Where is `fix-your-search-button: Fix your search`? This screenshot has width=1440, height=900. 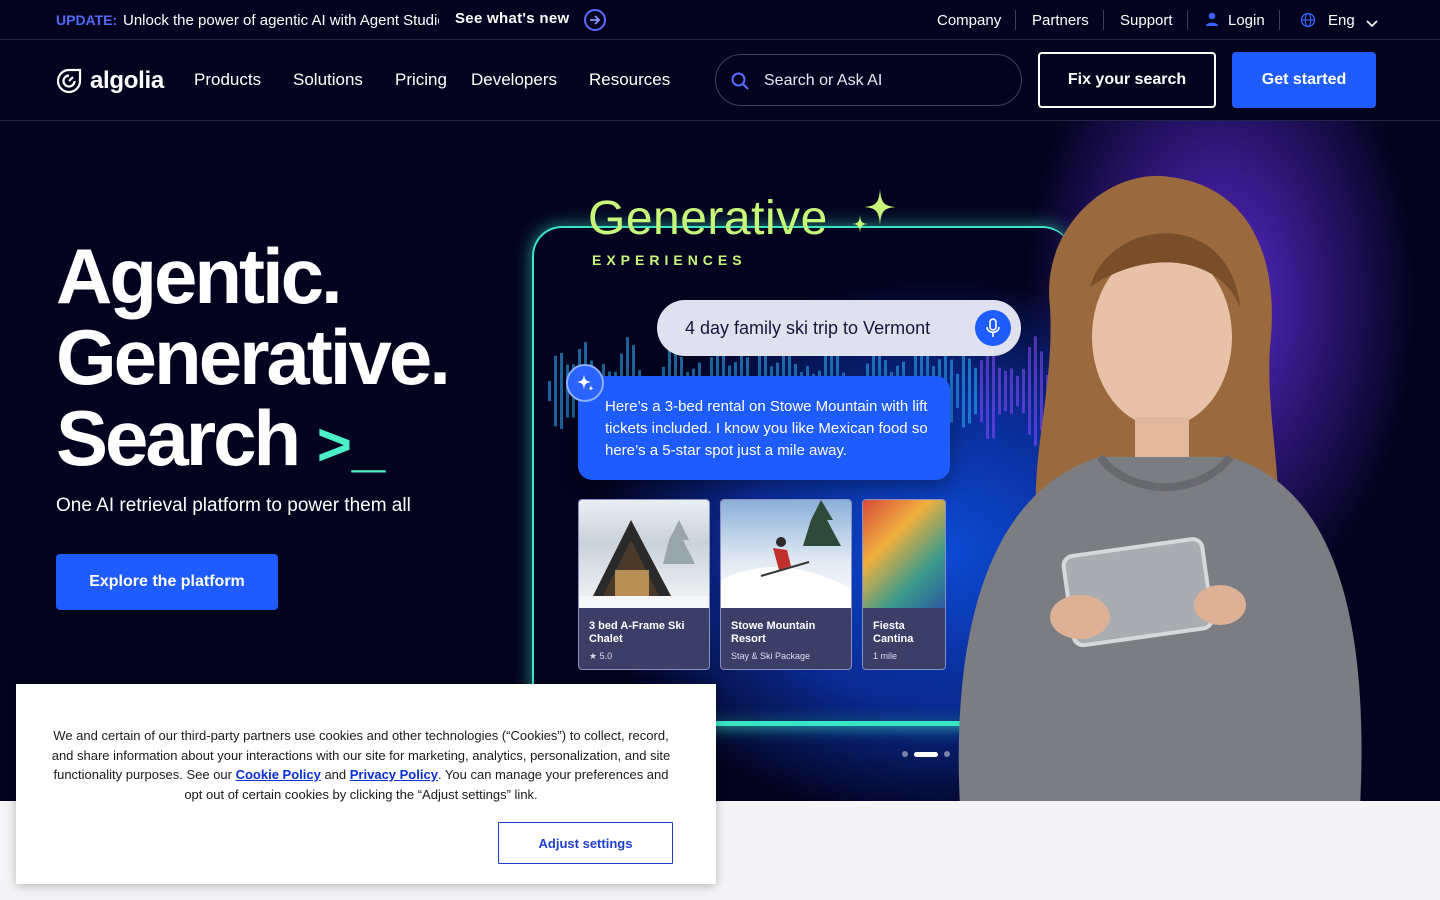 fix-your-search-button: Fix your search is located at coordinates (1127, 80).